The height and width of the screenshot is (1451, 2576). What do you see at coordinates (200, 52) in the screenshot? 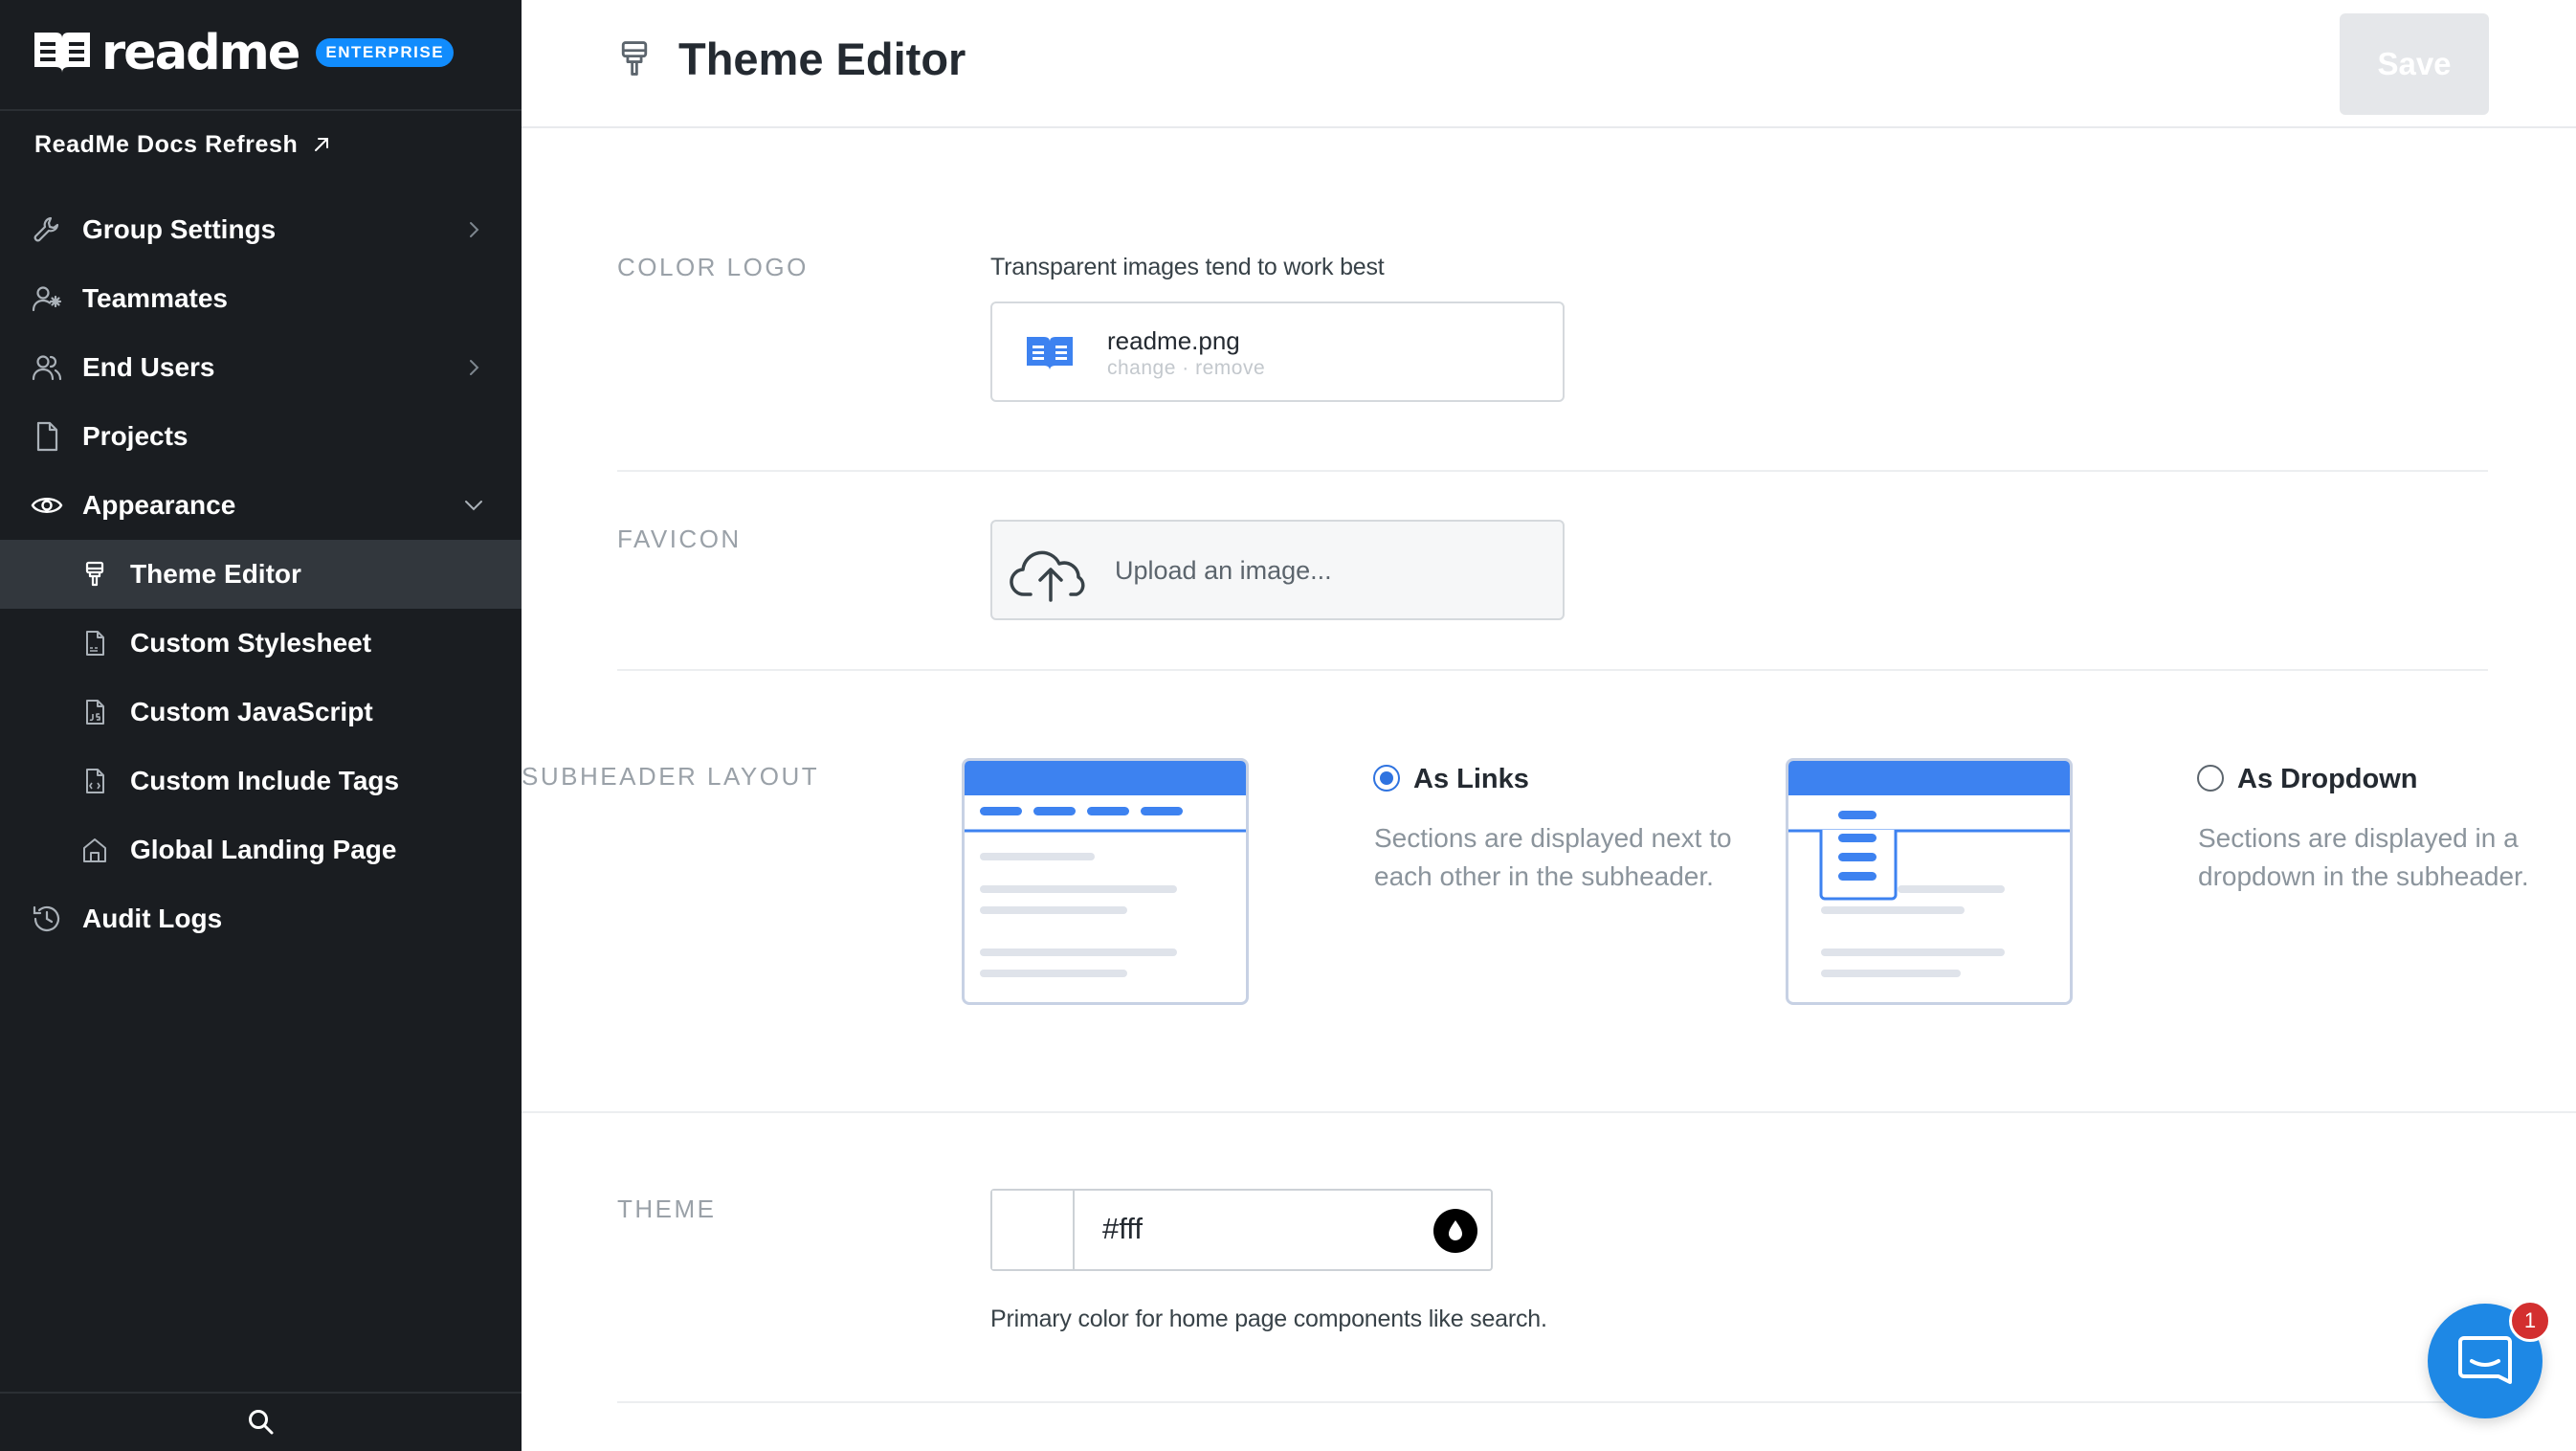
I see `brand-name: readme` at bounding box center [200, 52].